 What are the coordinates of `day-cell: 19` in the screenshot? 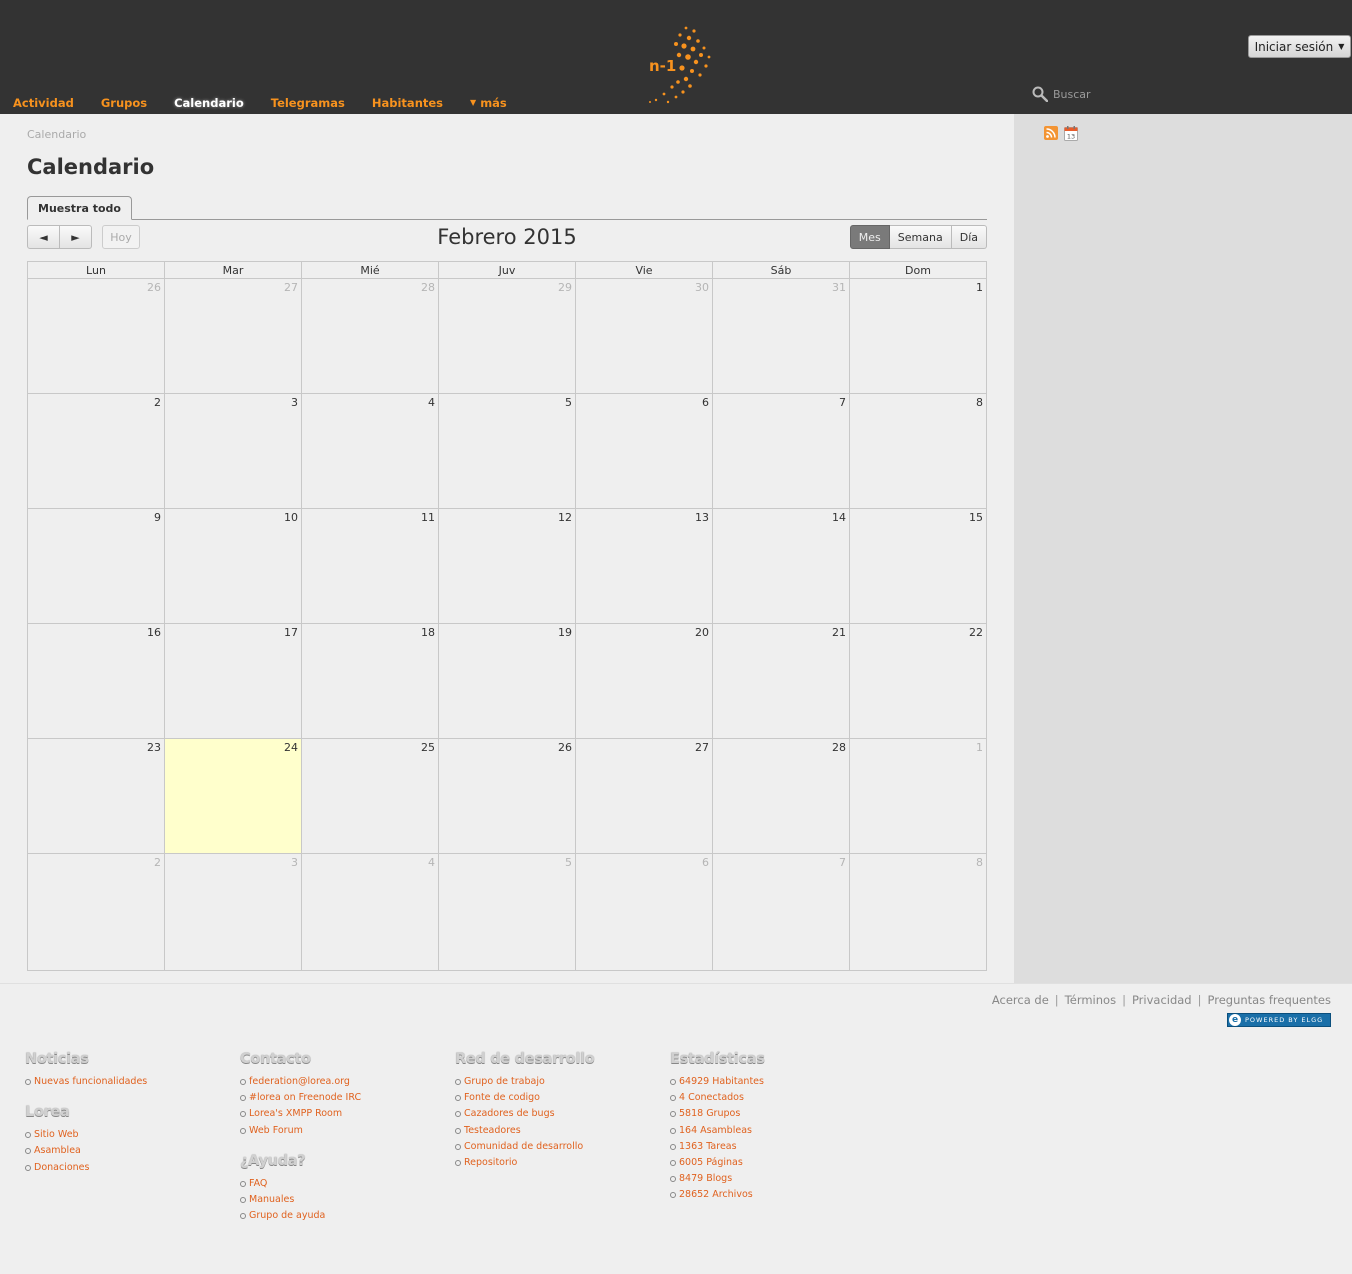 It's located at (507, 681).